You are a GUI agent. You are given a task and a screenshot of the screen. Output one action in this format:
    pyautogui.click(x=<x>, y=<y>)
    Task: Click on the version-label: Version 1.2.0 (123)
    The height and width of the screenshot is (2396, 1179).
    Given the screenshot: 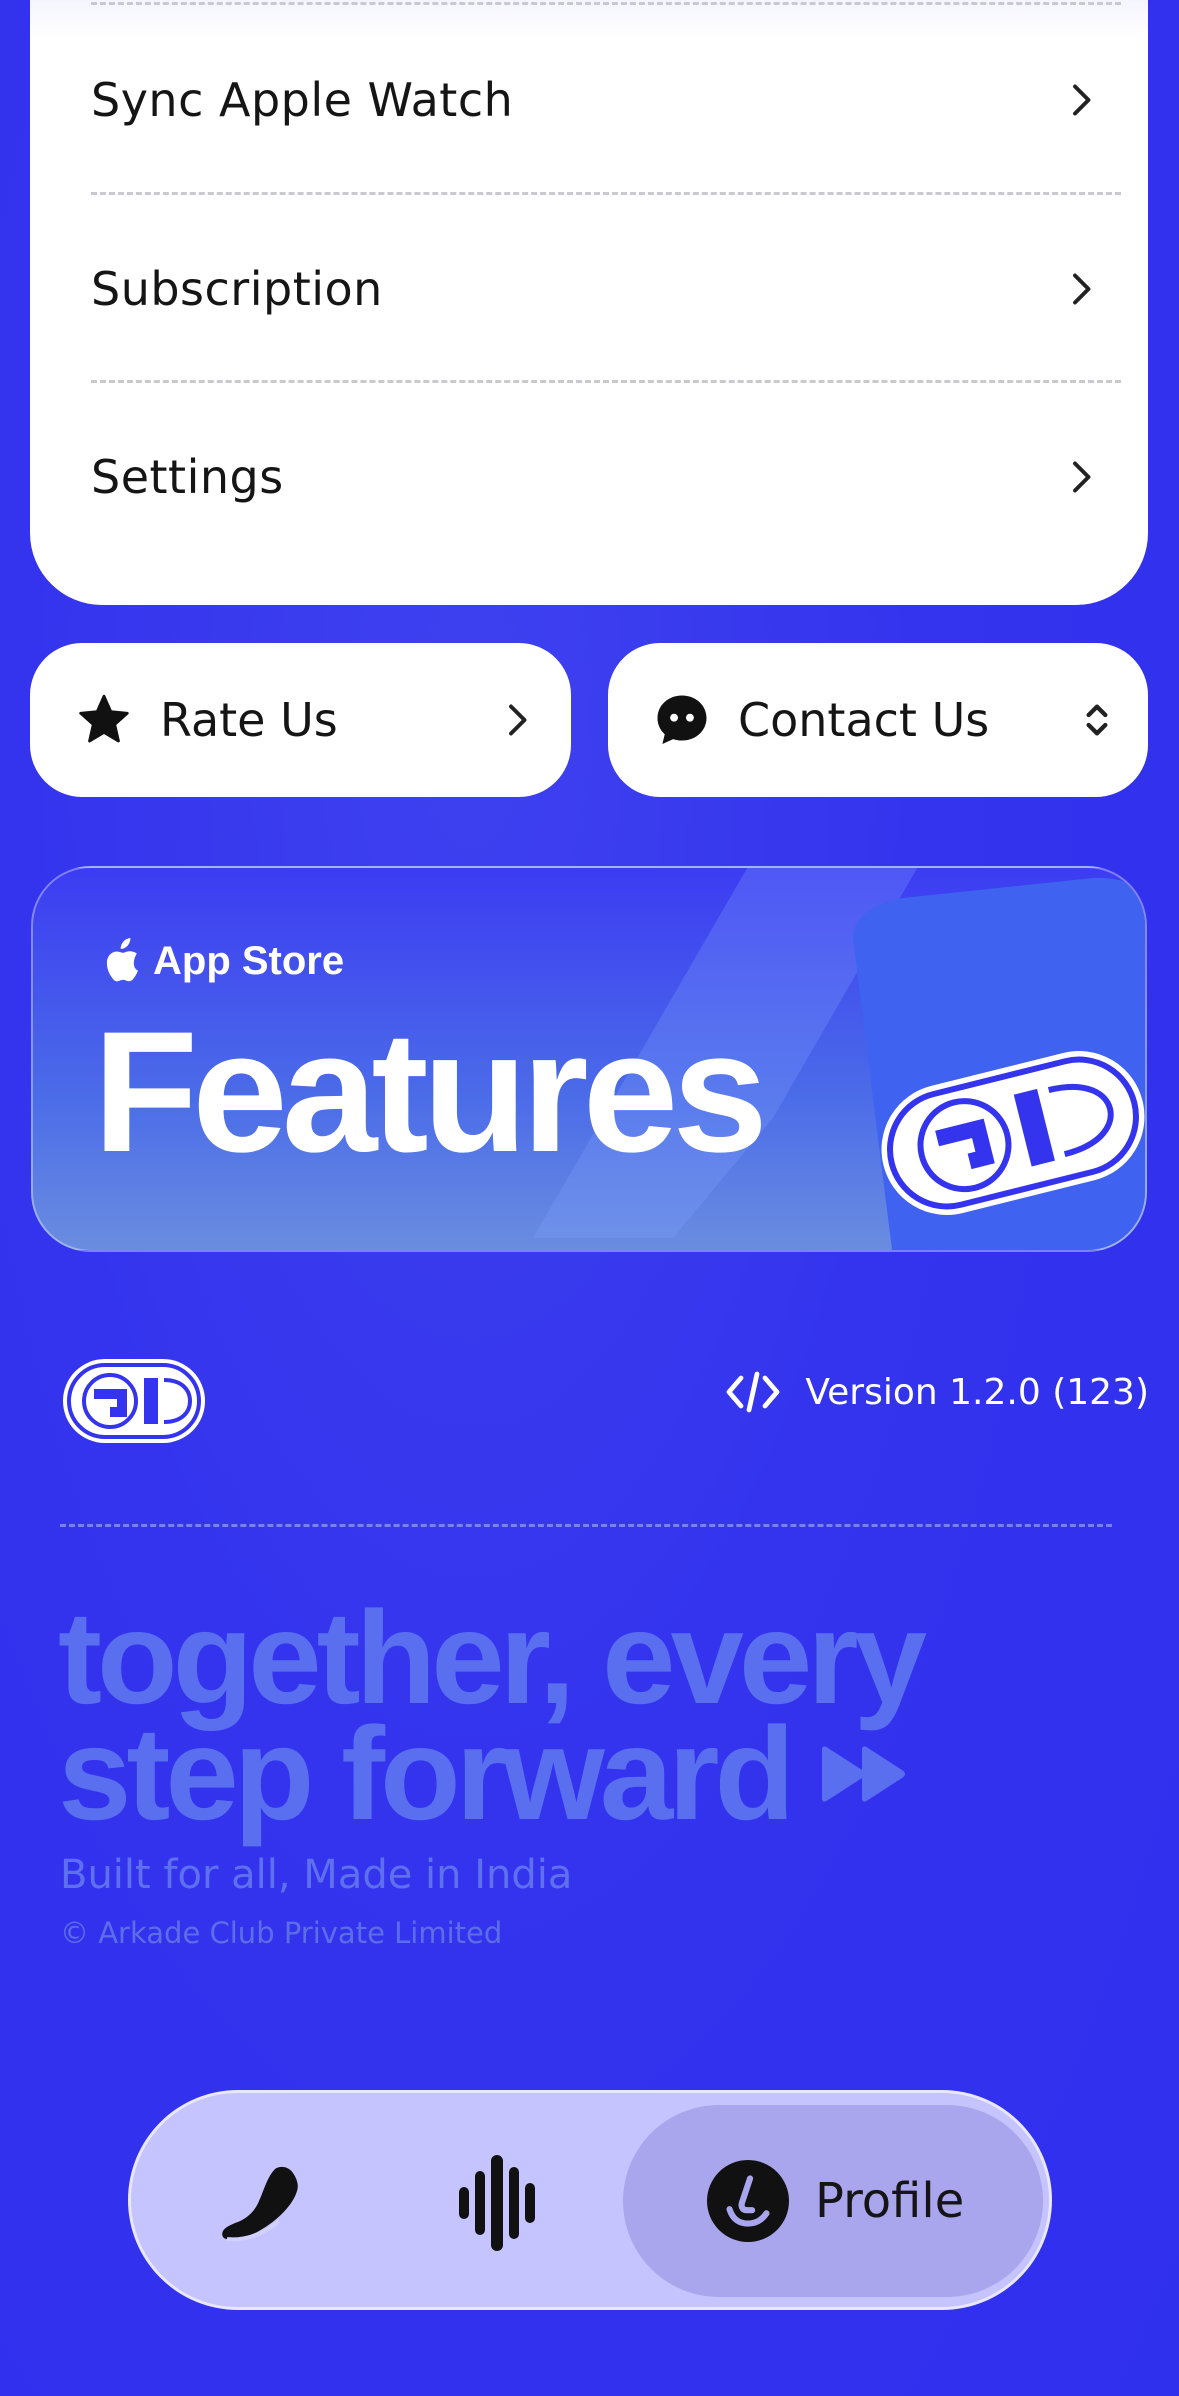 What is the action you would take?
    pyautogui.click(x=977, y=1392)
    